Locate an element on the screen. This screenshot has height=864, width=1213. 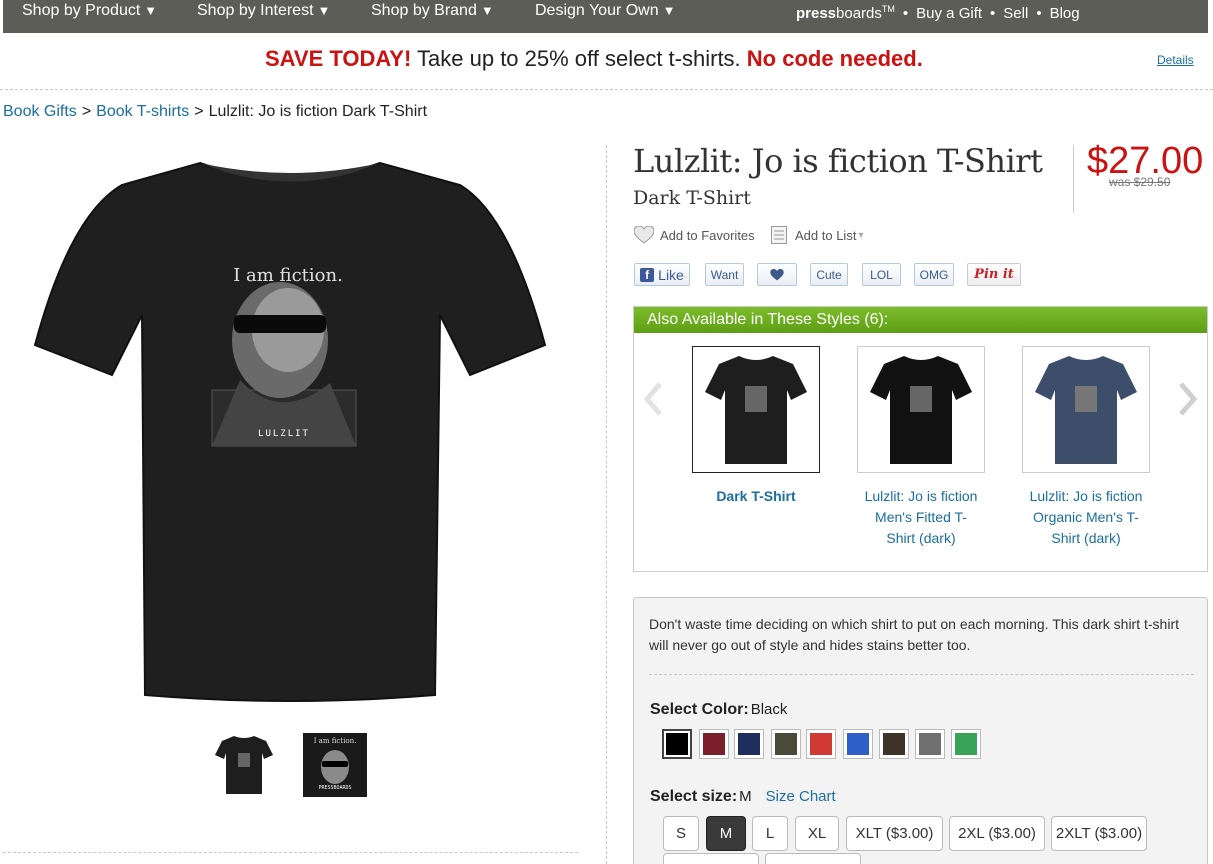
price-divider is located at coordinates (1073, 179).